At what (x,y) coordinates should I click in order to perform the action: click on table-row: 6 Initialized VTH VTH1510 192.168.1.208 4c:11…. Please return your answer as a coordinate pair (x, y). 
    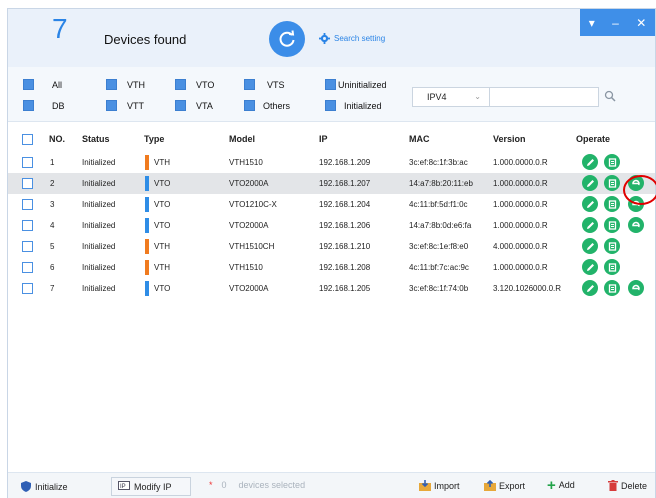
    Looking at the image, I should click on (331, 267).